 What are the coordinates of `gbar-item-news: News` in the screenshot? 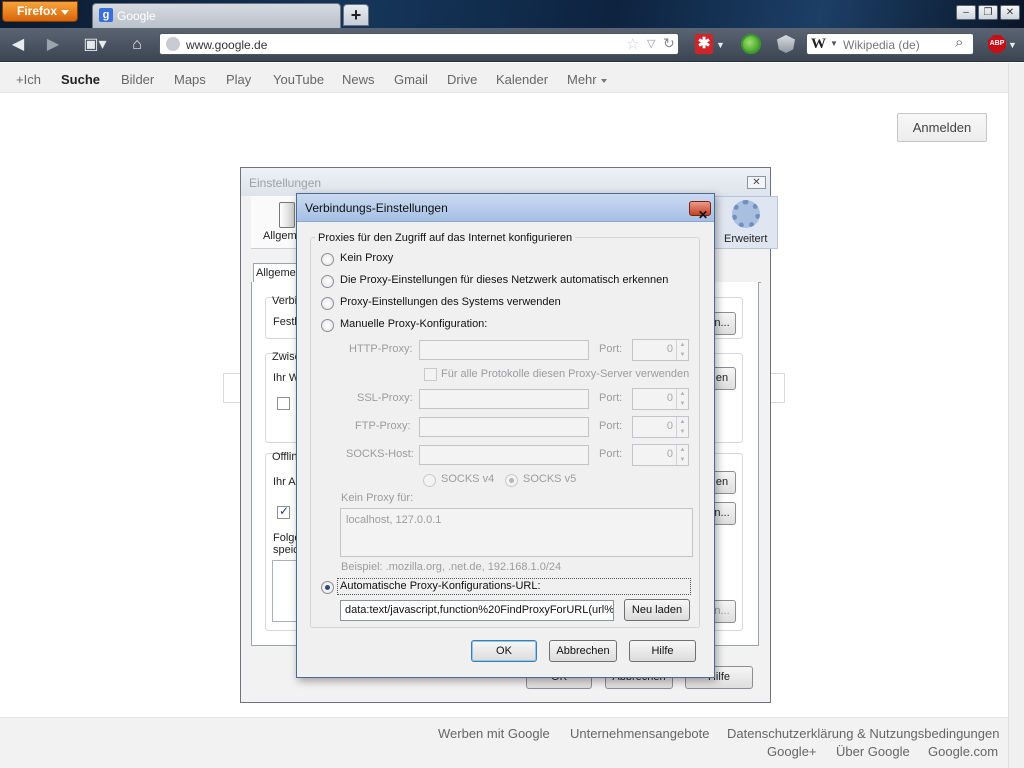 It's located at (358, 79).